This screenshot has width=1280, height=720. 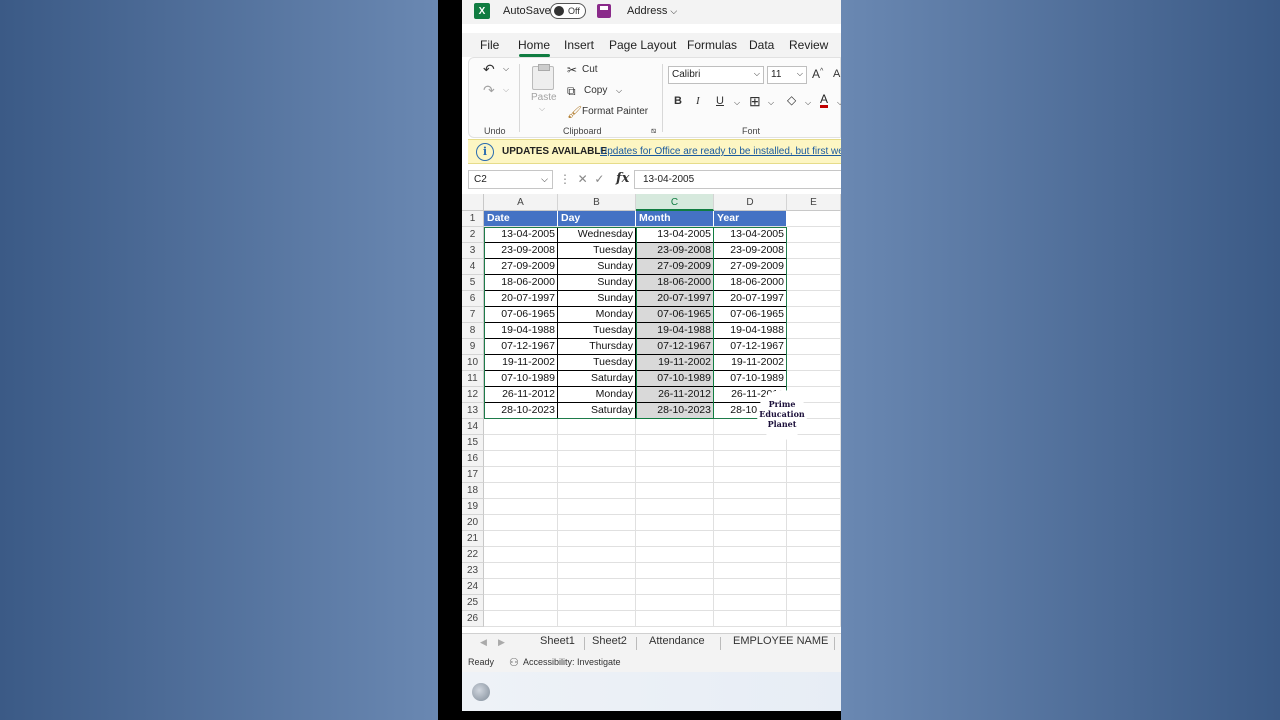 I want to click on row-header: 12, so click(x=473, y=395).